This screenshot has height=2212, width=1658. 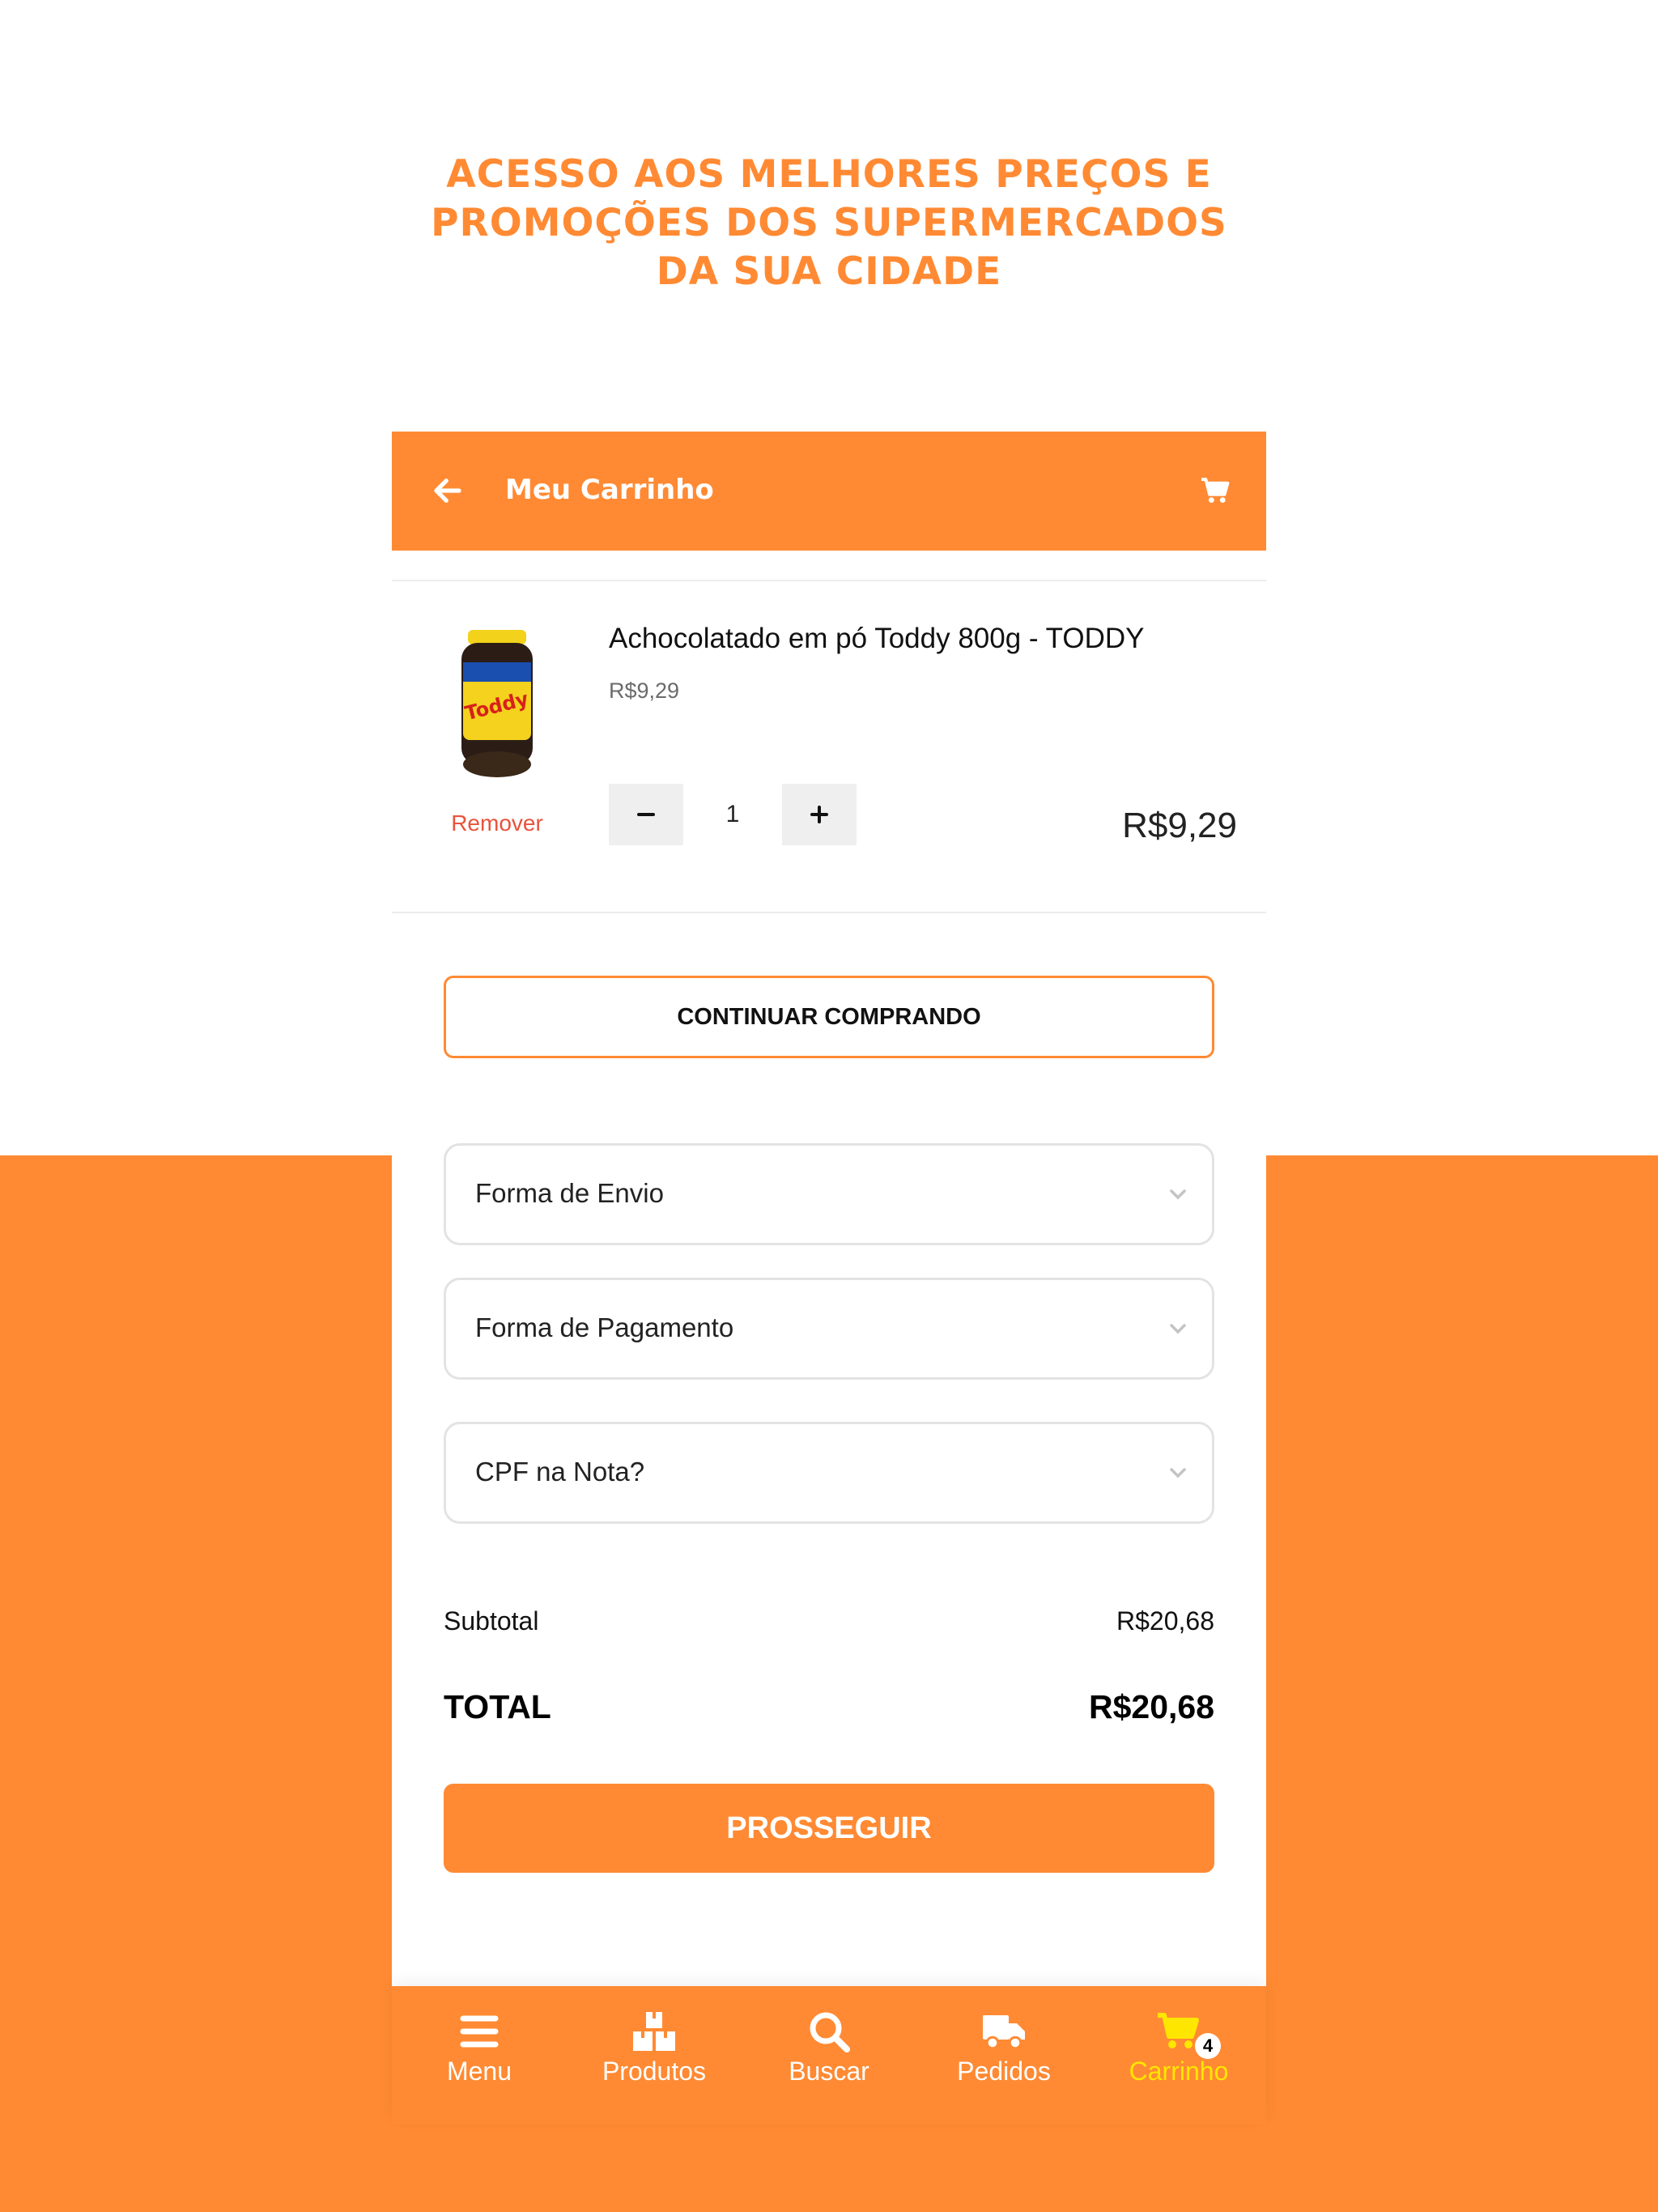 What do you see at coordinates (829, 175) in the screenshot?
I see `headline-line-1: ACESSO AOS MELHORES PREÇOS E` at bounding box center [829, 175].